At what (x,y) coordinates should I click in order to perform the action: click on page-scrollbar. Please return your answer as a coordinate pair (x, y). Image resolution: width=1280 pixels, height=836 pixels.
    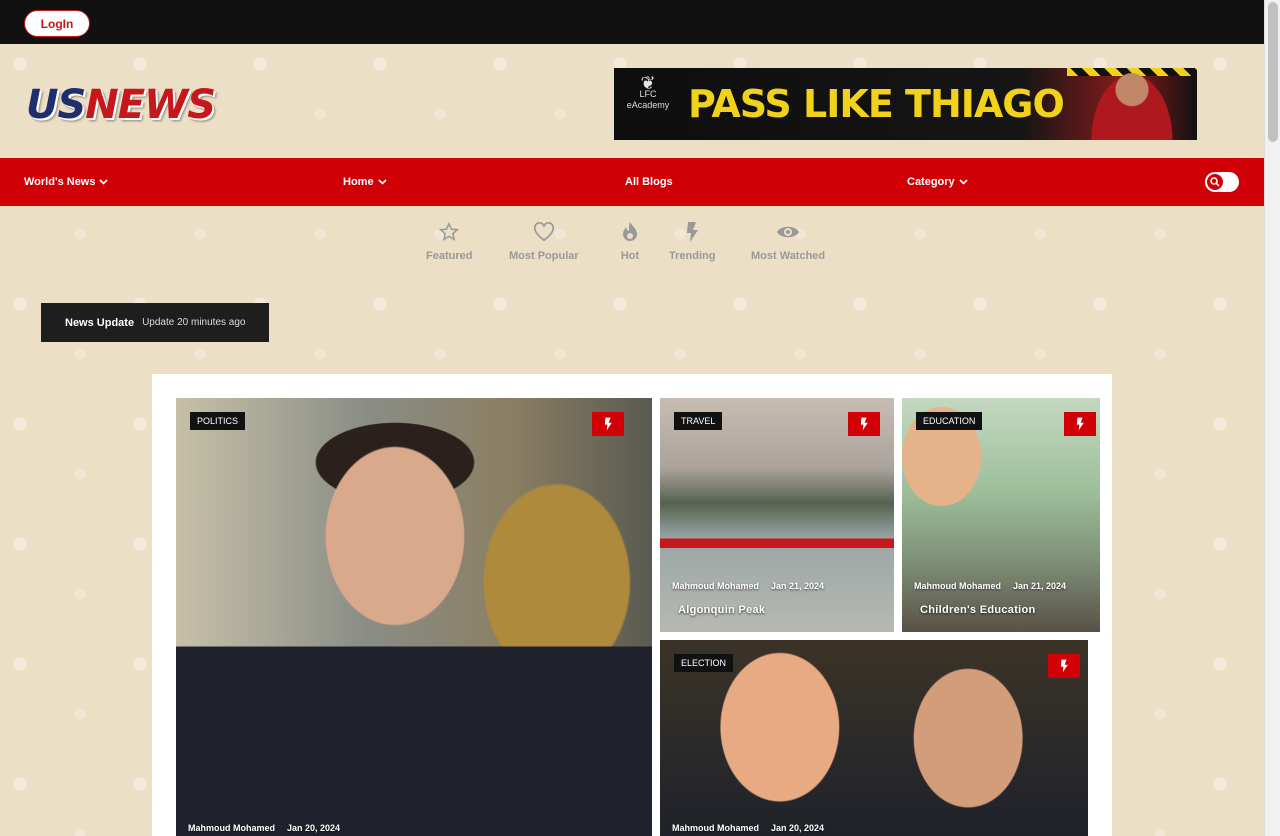
    Looking at the image, I should click on (1272, 418).